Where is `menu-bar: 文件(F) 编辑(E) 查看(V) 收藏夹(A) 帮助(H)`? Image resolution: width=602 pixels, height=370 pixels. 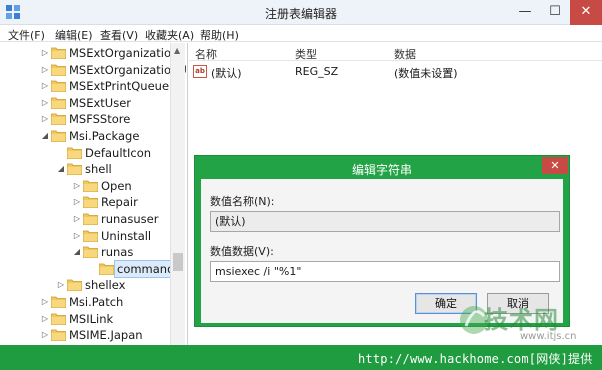
menu-bar: 文件(F) 编辑(E) 查看(V) 收藏夹(A) 帮助(H) is located at coordinates (301, 33).